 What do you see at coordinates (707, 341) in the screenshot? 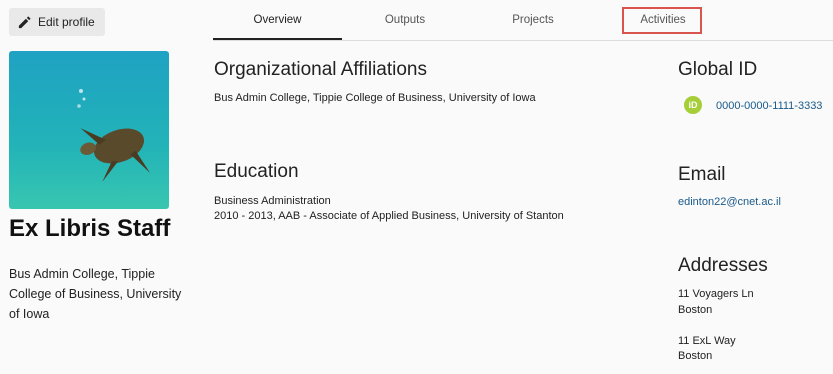
I see `address-2-line1: 11 ExL Way` at bounding box center [707, 341].